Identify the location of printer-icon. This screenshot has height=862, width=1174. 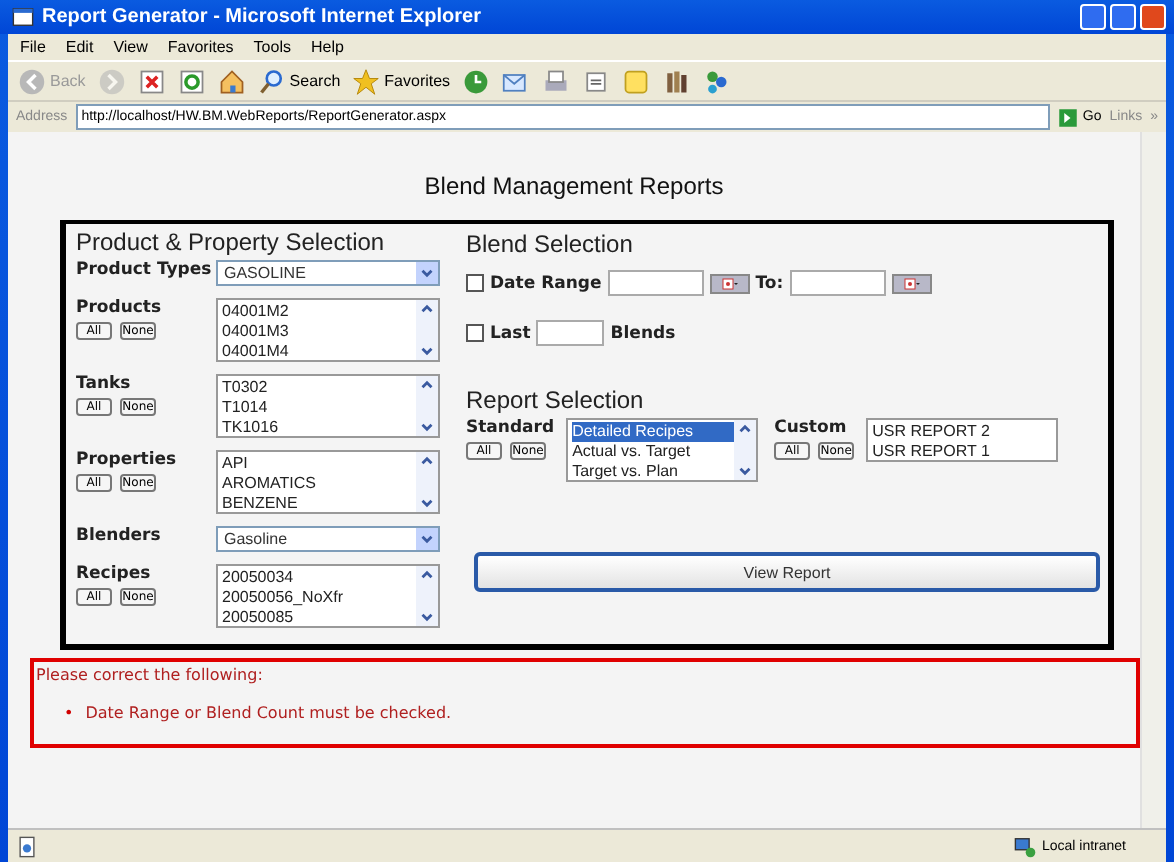
(556, 81).